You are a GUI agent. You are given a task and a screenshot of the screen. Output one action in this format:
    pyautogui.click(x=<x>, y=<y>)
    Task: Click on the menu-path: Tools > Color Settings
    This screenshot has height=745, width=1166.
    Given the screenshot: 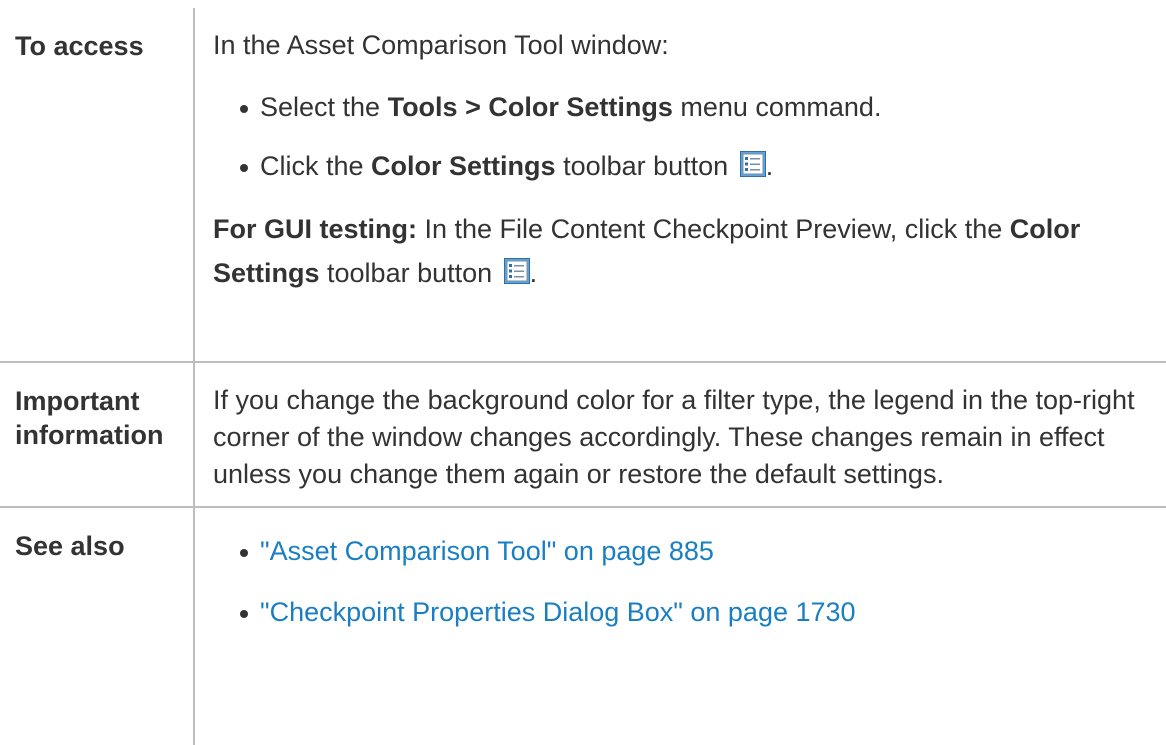 What is the action you would take?
    pyautogui.click(x=530, y=107)
    